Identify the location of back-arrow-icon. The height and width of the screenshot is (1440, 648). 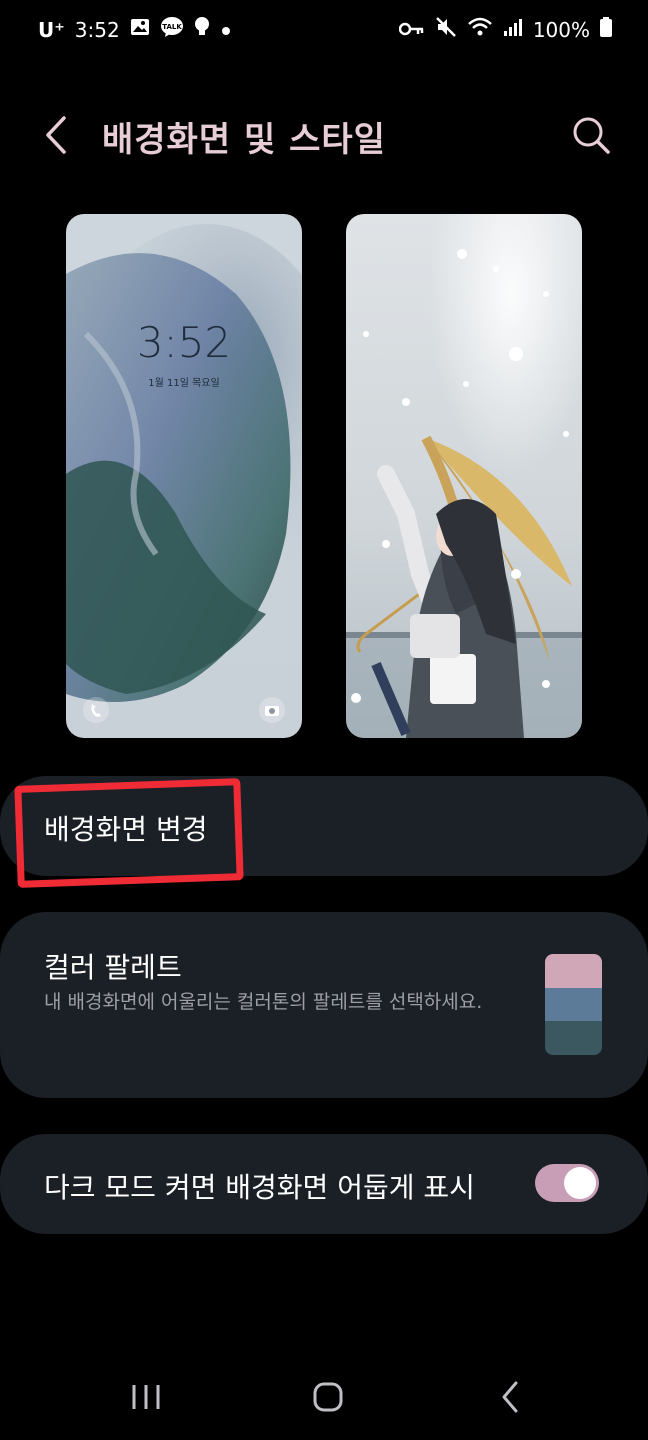
(56, 135).